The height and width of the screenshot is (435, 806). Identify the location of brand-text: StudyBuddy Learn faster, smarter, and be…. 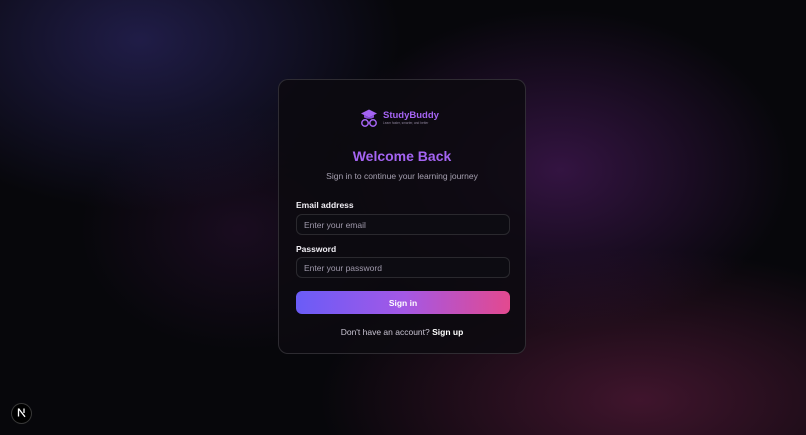
(411, 118).